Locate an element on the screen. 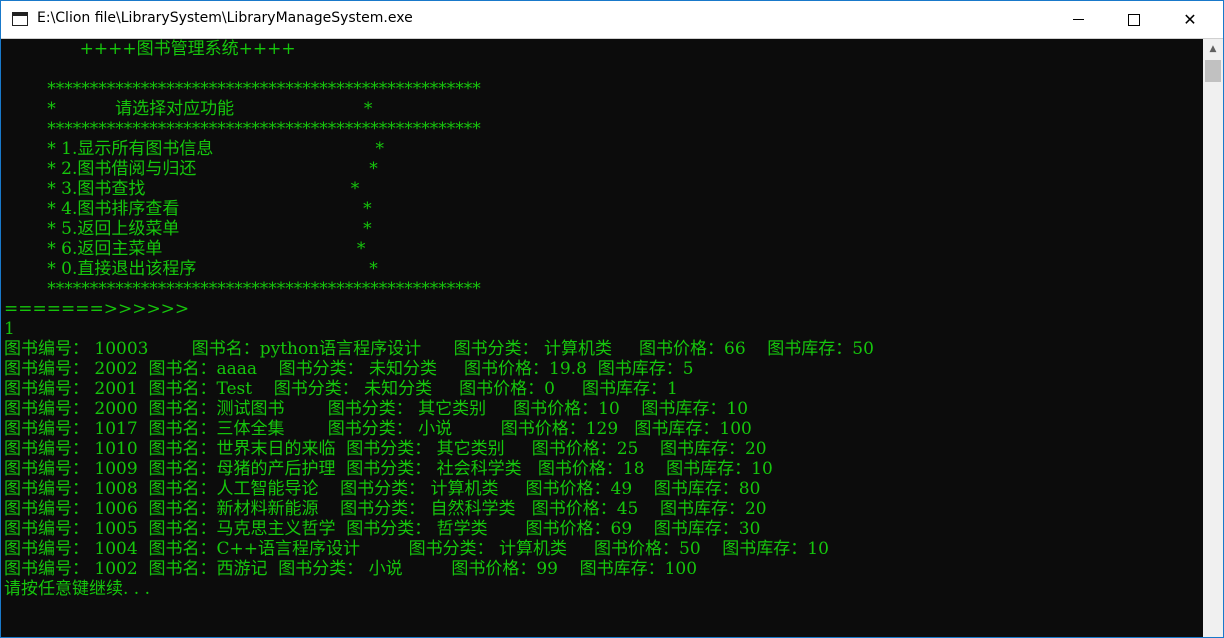  minimize-icon is located at coordinates (1078, 19).